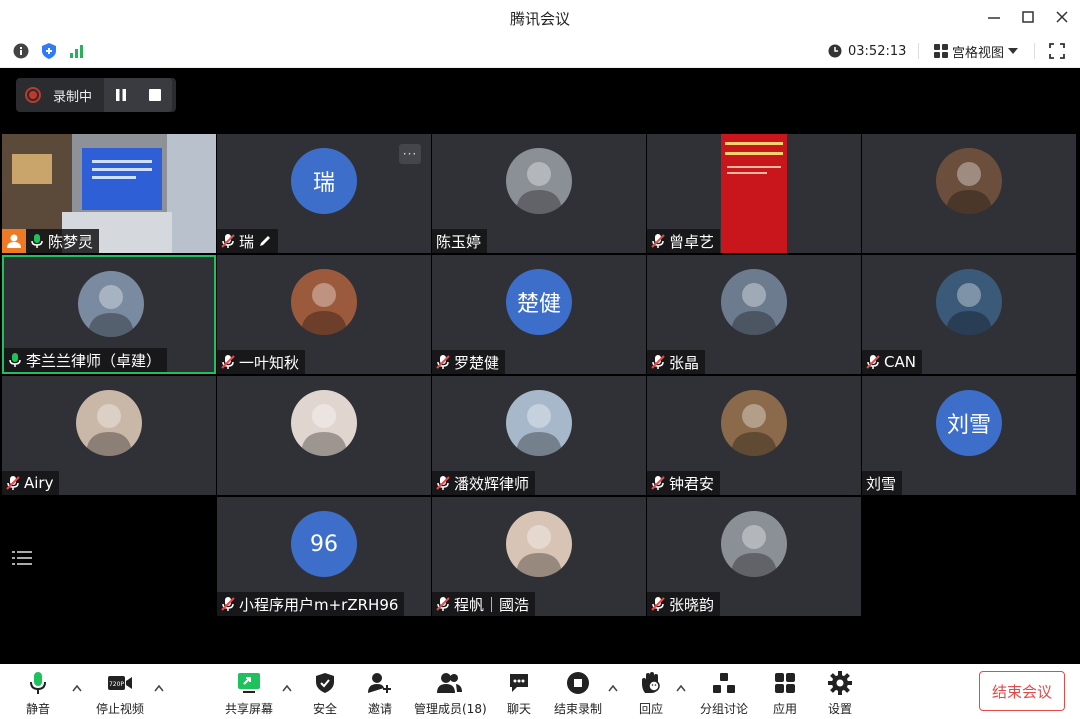 This screenshot has height=719, width=1080. I want to click on participant-name: 一叶知秋, so click(269, 362).